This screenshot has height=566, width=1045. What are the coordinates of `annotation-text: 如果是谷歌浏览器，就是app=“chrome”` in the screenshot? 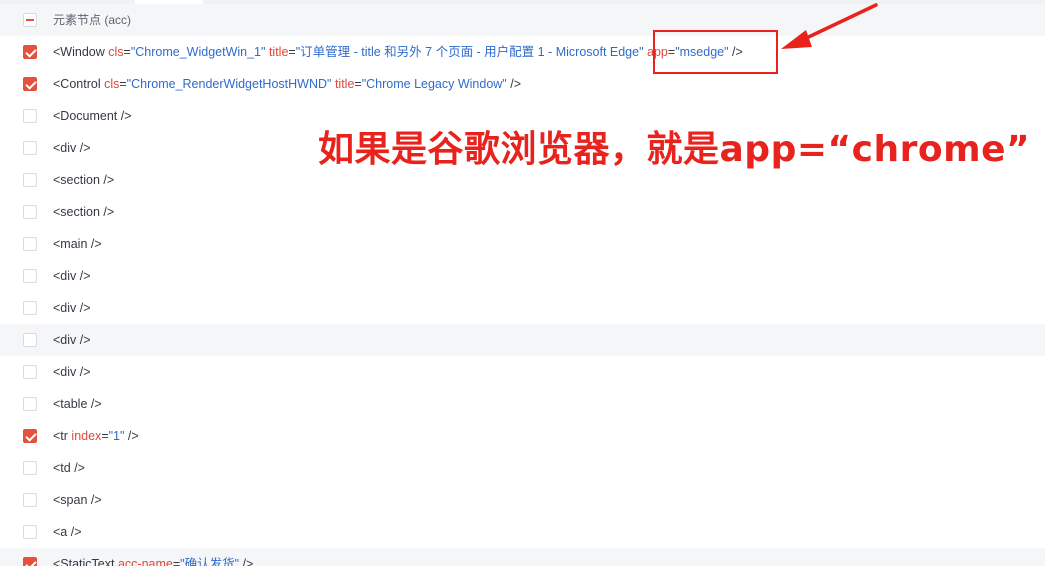 It's located at (674, 149).